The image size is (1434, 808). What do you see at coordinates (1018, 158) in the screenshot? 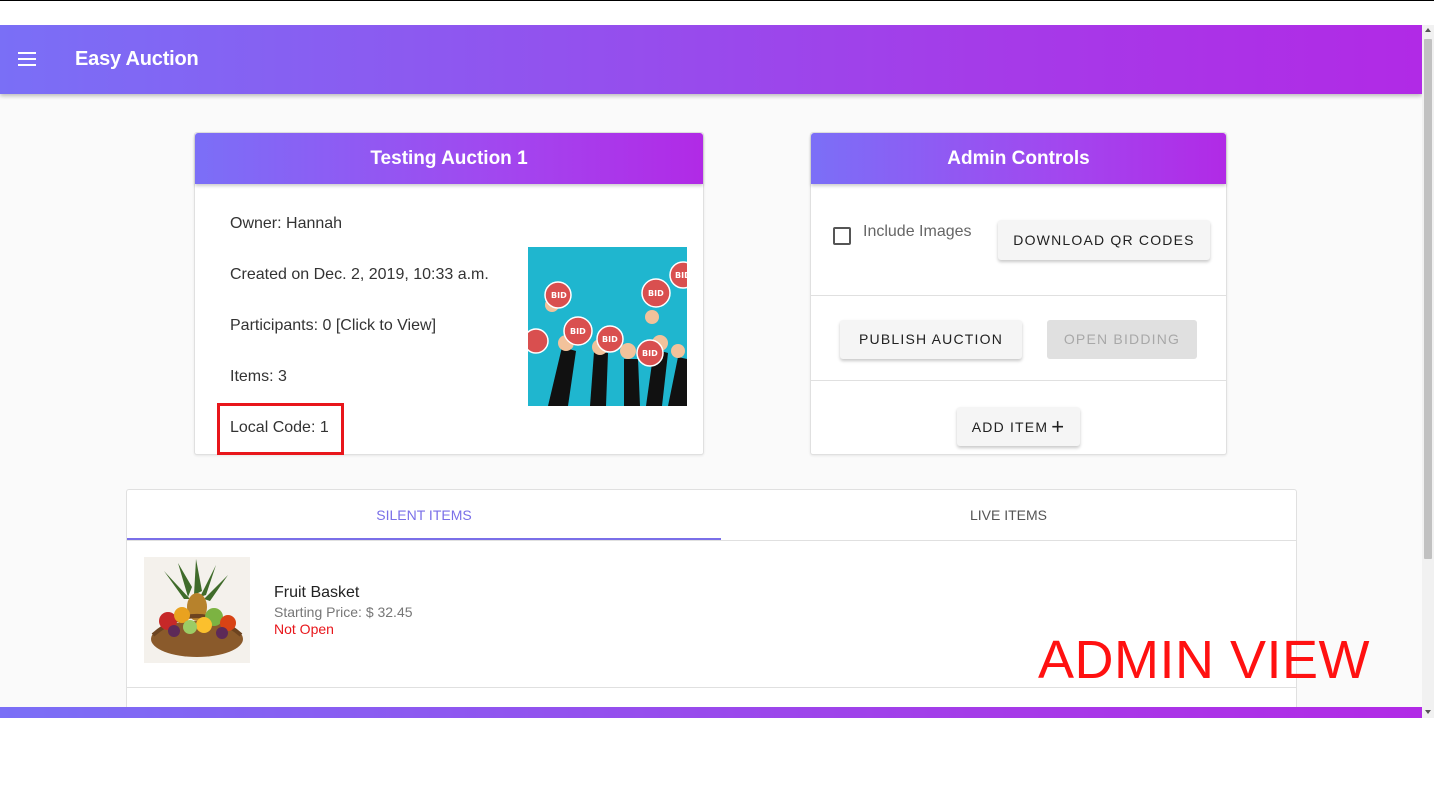
I see `admin-controls-title: Admin Controls` at bounding box center [1018, 158].